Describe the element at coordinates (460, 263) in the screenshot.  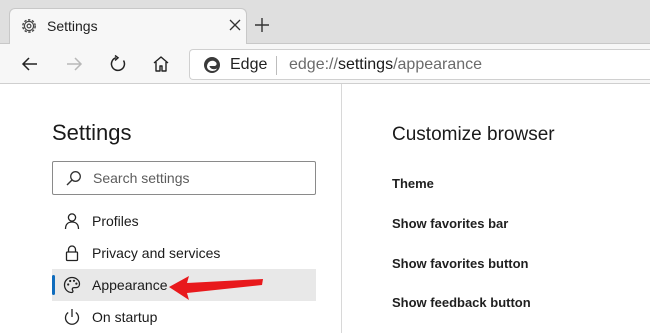
I see `option-show-favorites-button: Show favorites button` at that location.